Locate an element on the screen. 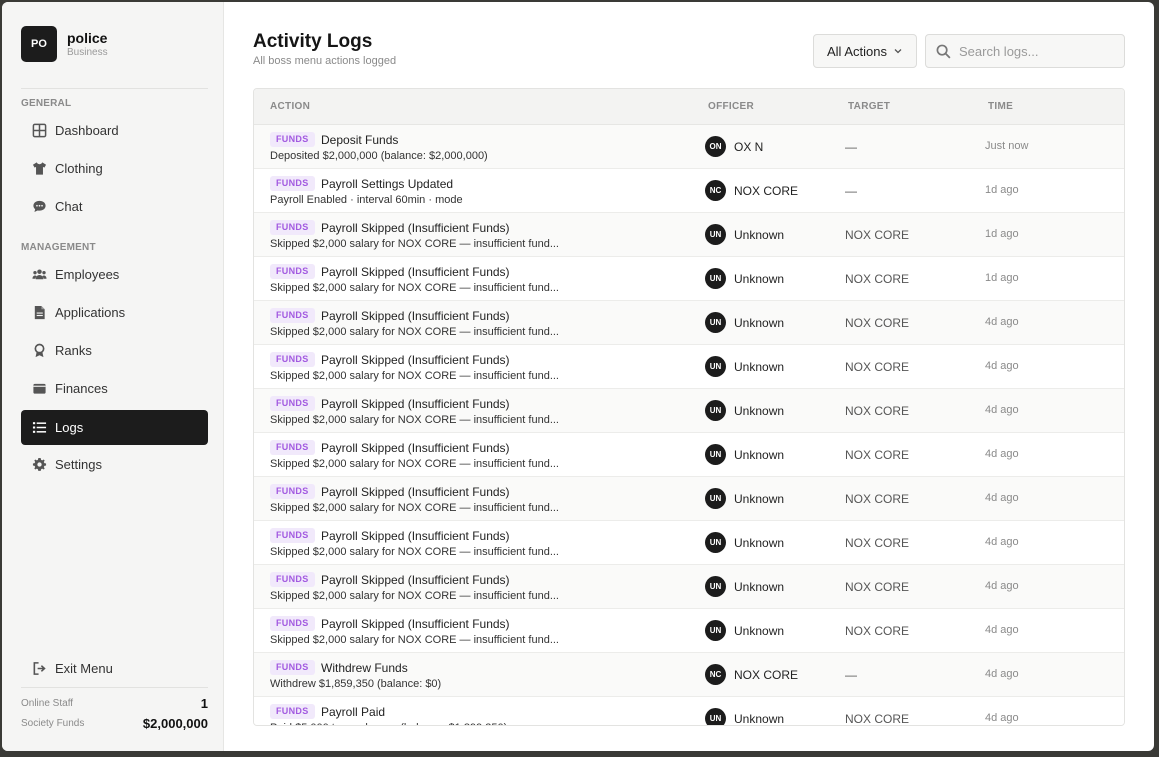 This screenshot has height=757, width=1159. sidebar-item-applications: Applications is located at coordinates (114, 312).